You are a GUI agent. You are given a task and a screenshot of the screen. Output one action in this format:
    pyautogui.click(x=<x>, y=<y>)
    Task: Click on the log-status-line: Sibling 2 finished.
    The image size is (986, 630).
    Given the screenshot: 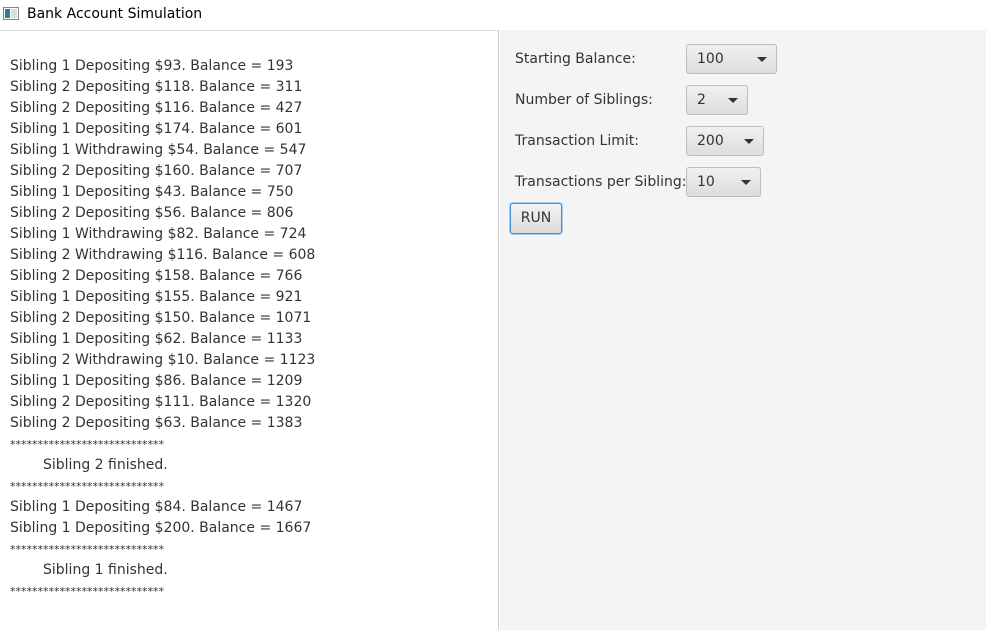 What is the action you would take?
    pyautogui.click(x=105, y=465)
    